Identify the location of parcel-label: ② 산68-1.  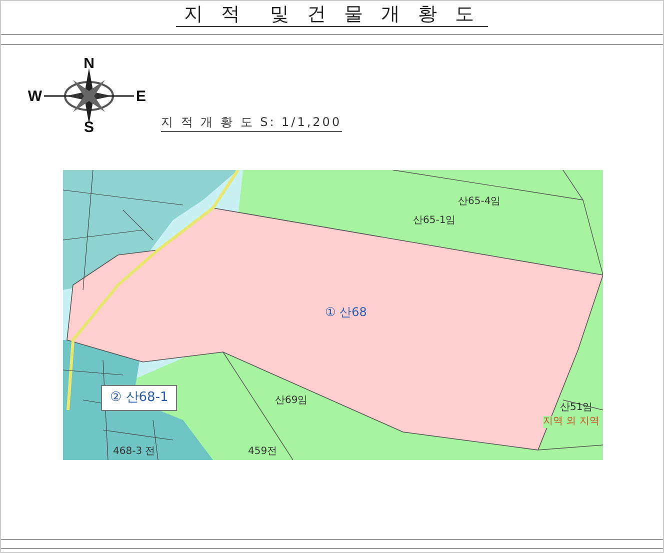
(139, 398).